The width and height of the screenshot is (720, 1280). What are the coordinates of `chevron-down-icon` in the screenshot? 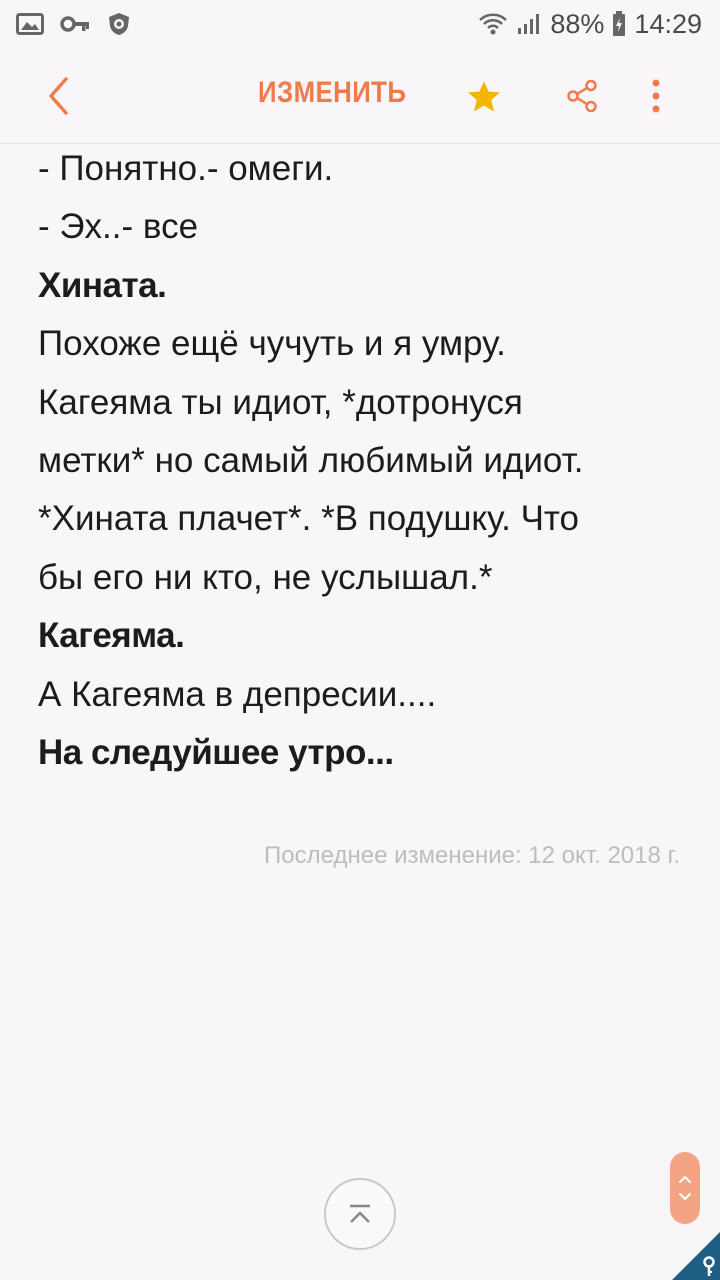 It's located at (685, 1197).